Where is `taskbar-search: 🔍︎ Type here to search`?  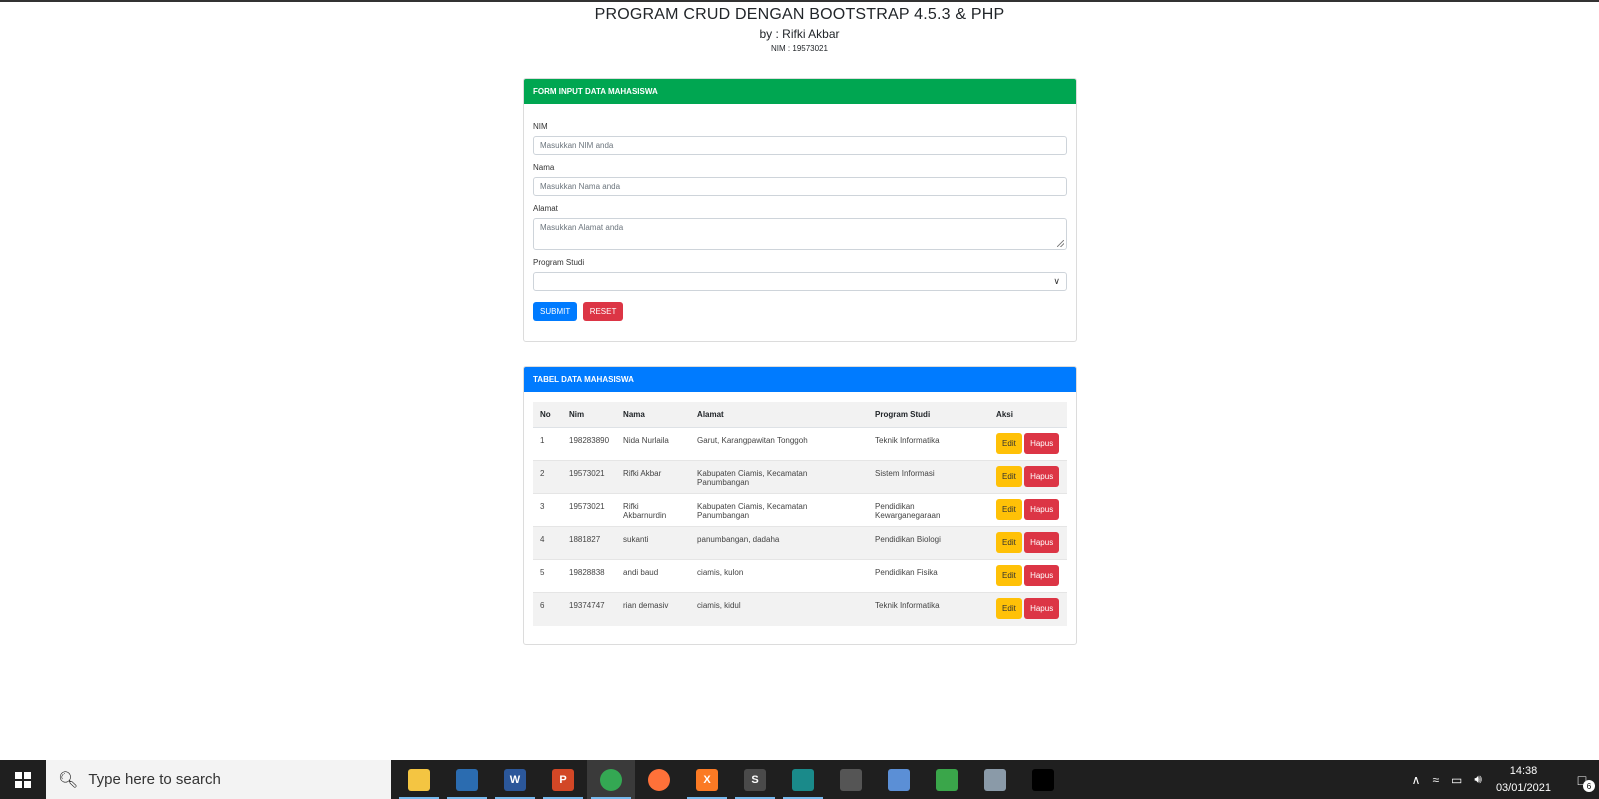 taskbar-search: 🔍︎ Type here to search is located at coordinates (218, 779).